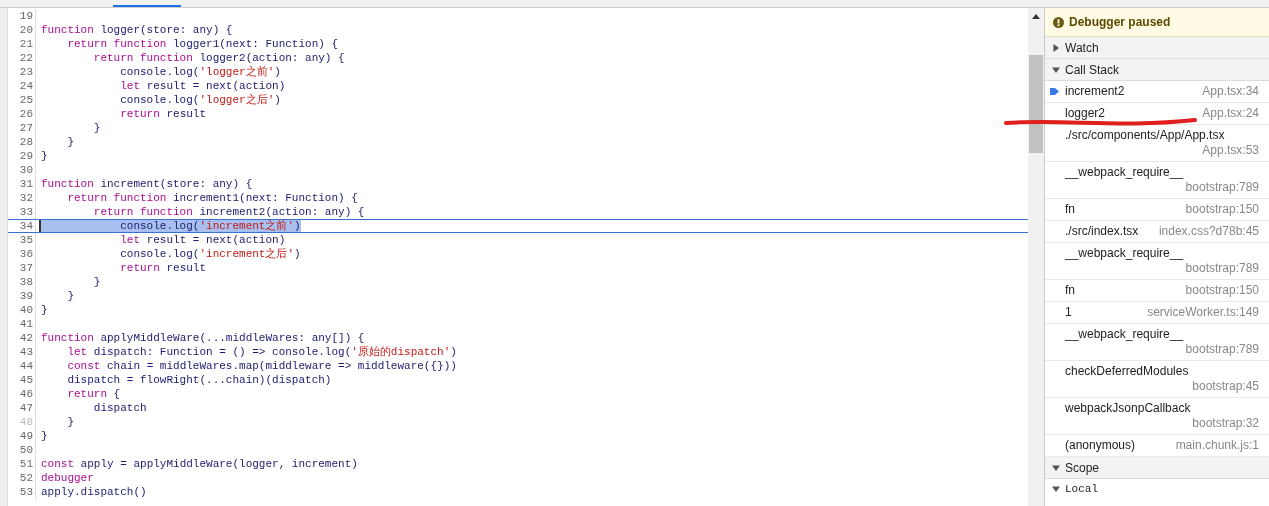 This screenshot has height=506, width=1269. What do you see at coordinates (21, 352) in the screenshot?
I see `line-number: 43` at bounding box center [21, 352].